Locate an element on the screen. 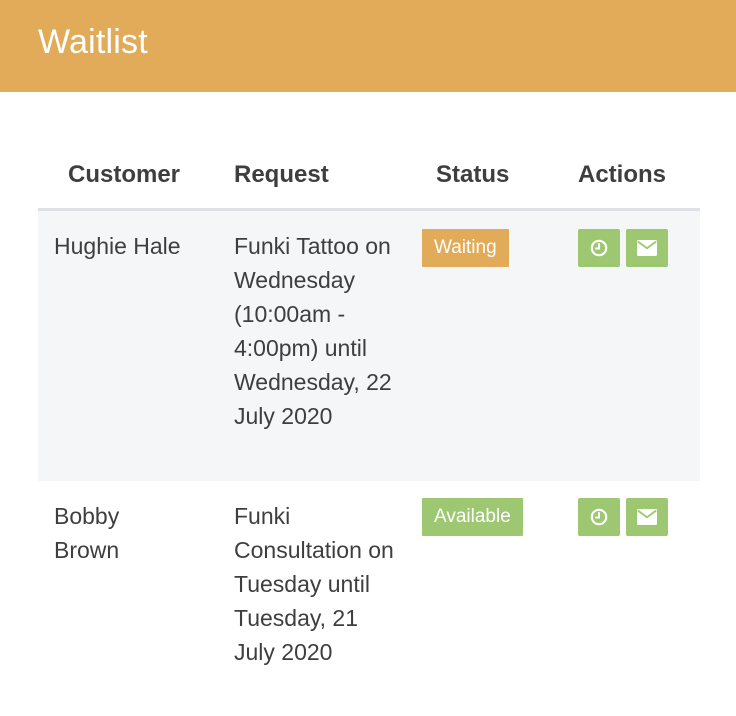 Image resolution: width=736 pixels, height=716 pixels. customer-name: Bobby Brown is located at coordinates (87, 533).